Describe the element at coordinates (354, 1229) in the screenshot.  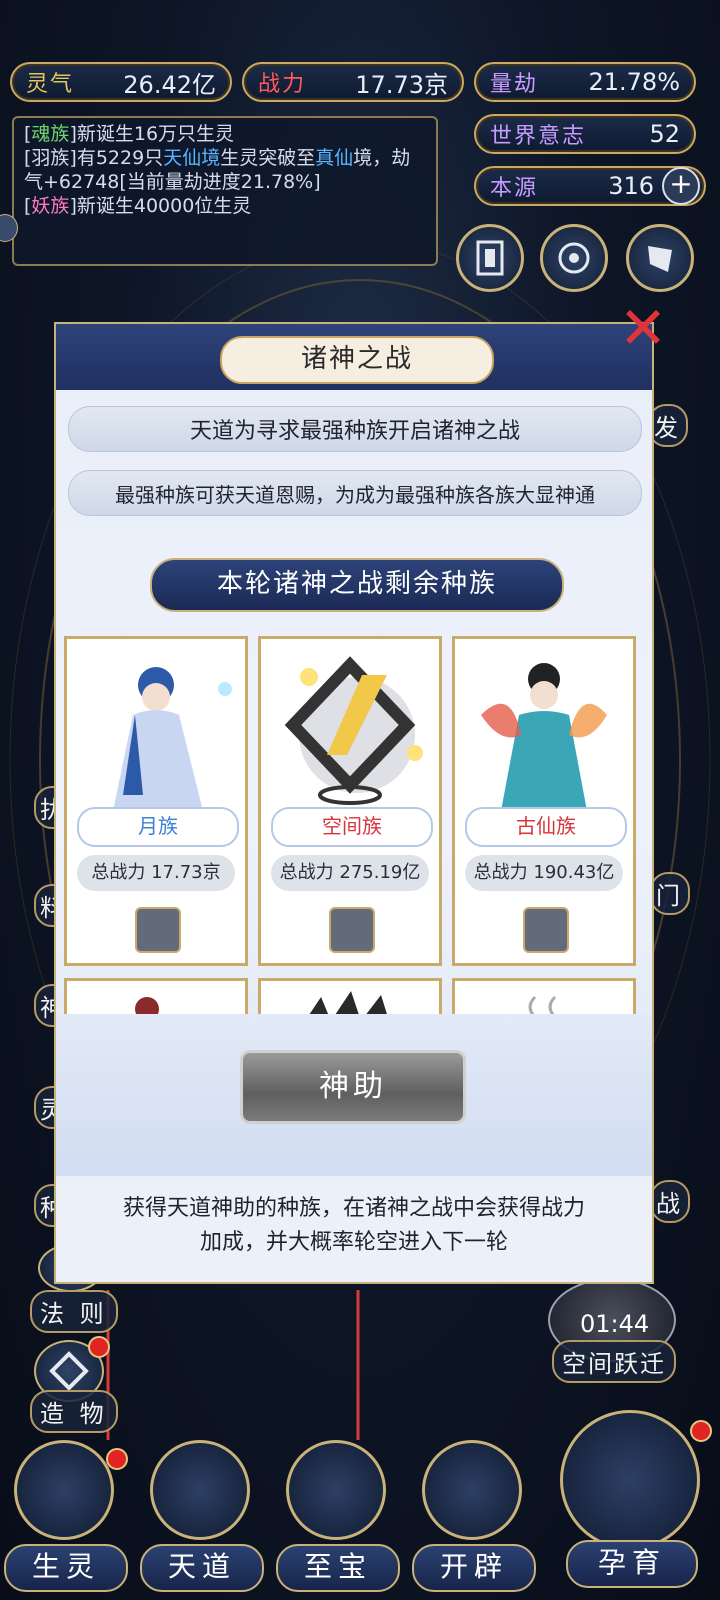
I see `help-footnote: 获得天道神助的种族，在诸神之战中会获得战力 加成，并大概率轮空进入下一轮` at that location.